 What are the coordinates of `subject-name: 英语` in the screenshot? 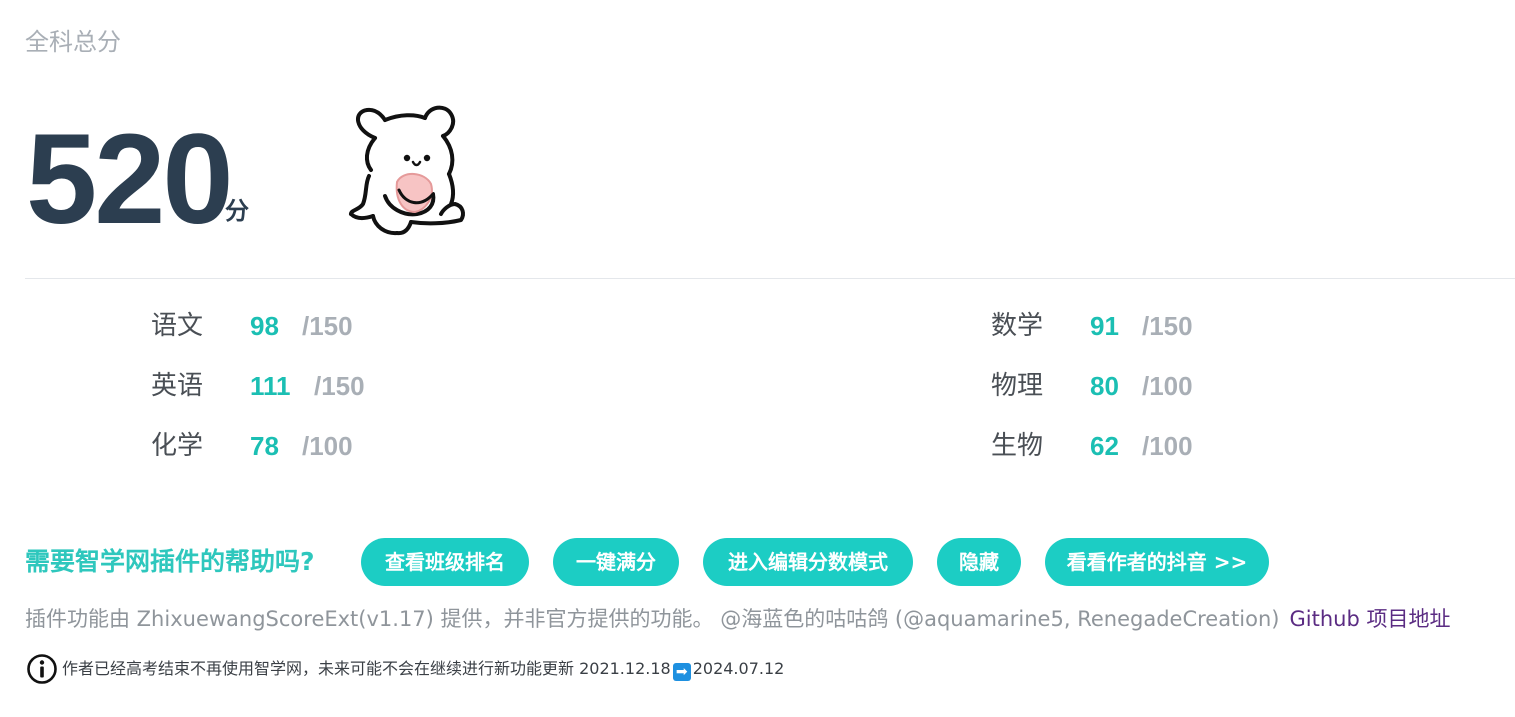 It's located at (177, 386).